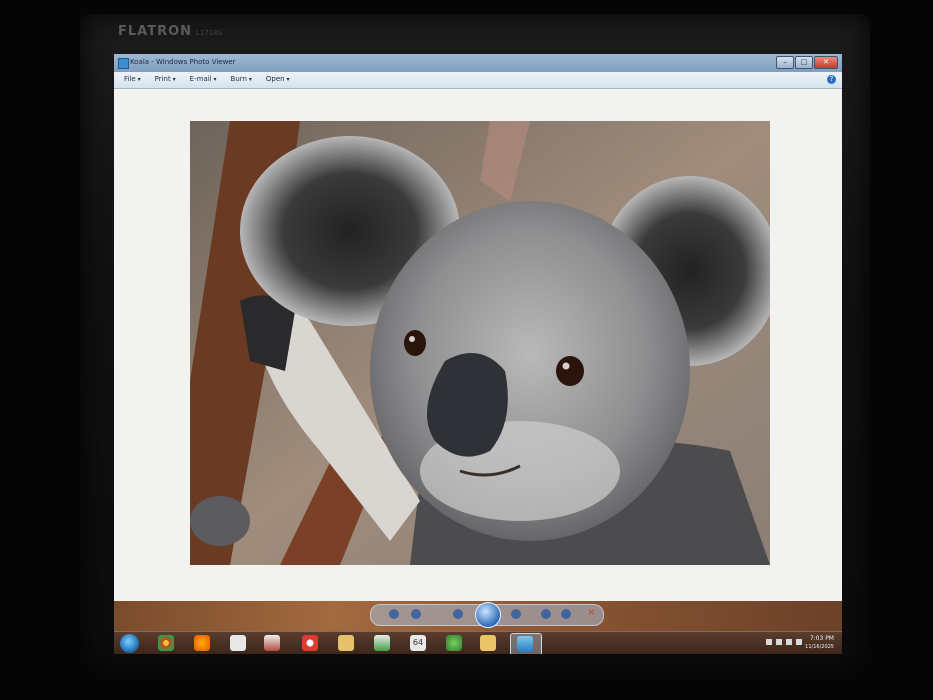  I want to click on menu: File Print E-mail Burn Open, so click(207, 79).